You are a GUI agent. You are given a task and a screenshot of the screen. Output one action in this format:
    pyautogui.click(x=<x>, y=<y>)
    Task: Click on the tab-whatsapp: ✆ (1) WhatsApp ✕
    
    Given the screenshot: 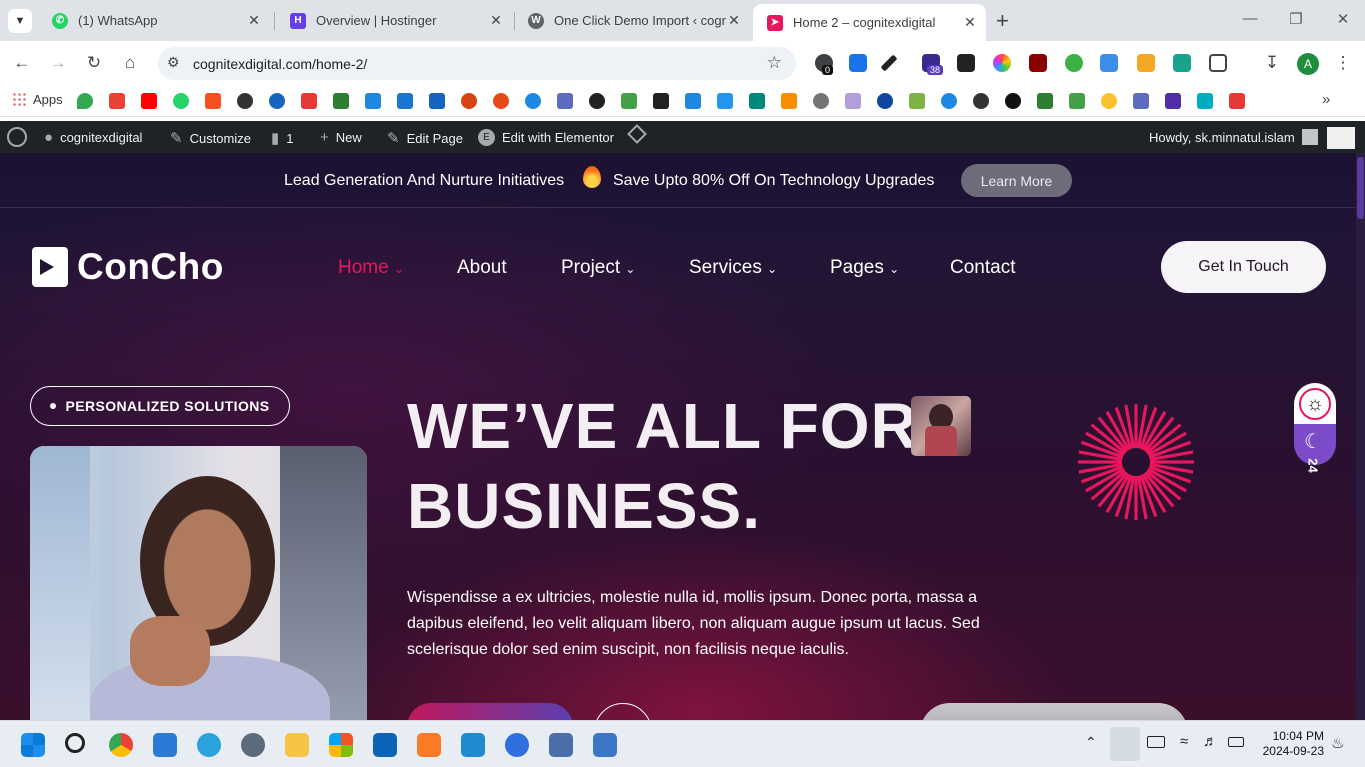 What is the action you would take?
    pyautogui.click(x=154, y=20)
    